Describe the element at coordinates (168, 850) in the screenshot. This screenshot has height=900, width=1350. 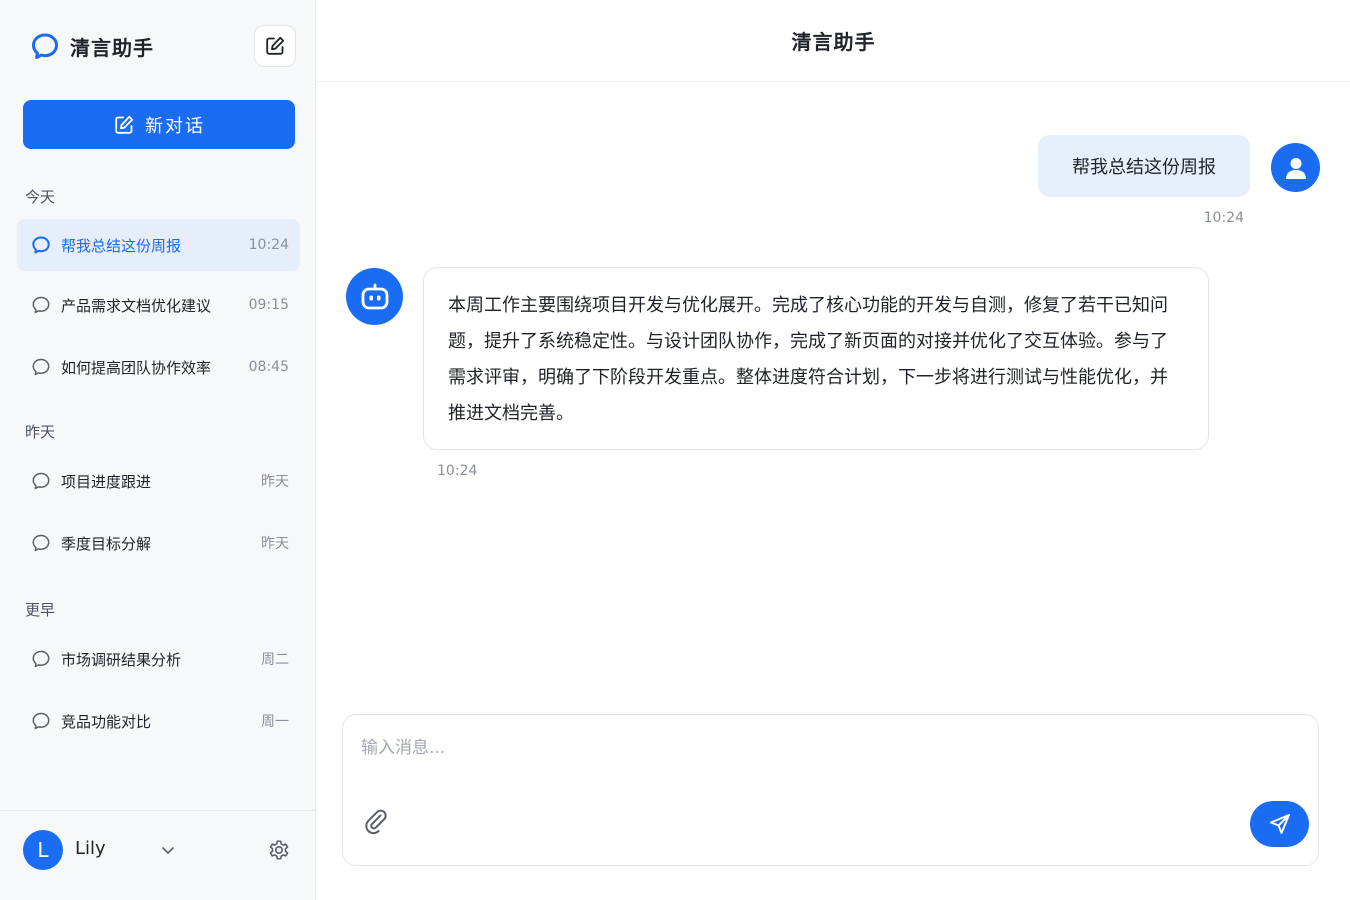
I see `chevron-down-icon` at that location.